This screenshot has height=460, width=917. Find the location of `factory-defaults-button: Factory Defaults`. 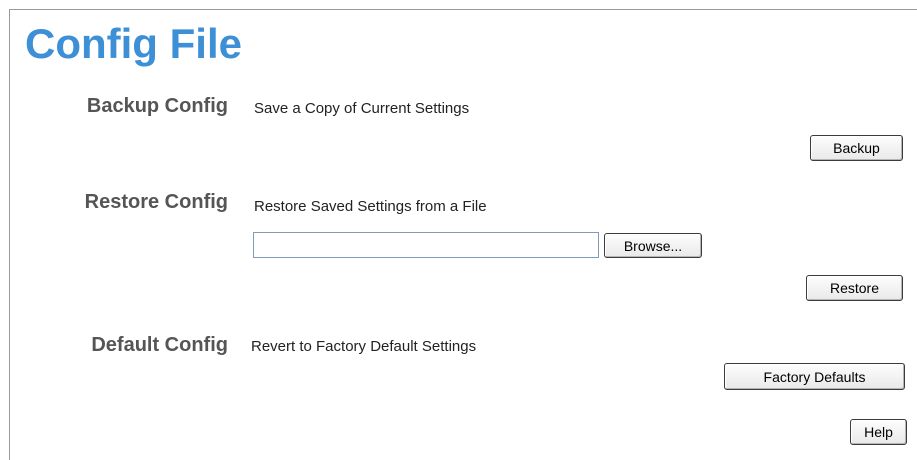

factory-defaults-button: Factory Defaults is located at coordinates (814, 376).